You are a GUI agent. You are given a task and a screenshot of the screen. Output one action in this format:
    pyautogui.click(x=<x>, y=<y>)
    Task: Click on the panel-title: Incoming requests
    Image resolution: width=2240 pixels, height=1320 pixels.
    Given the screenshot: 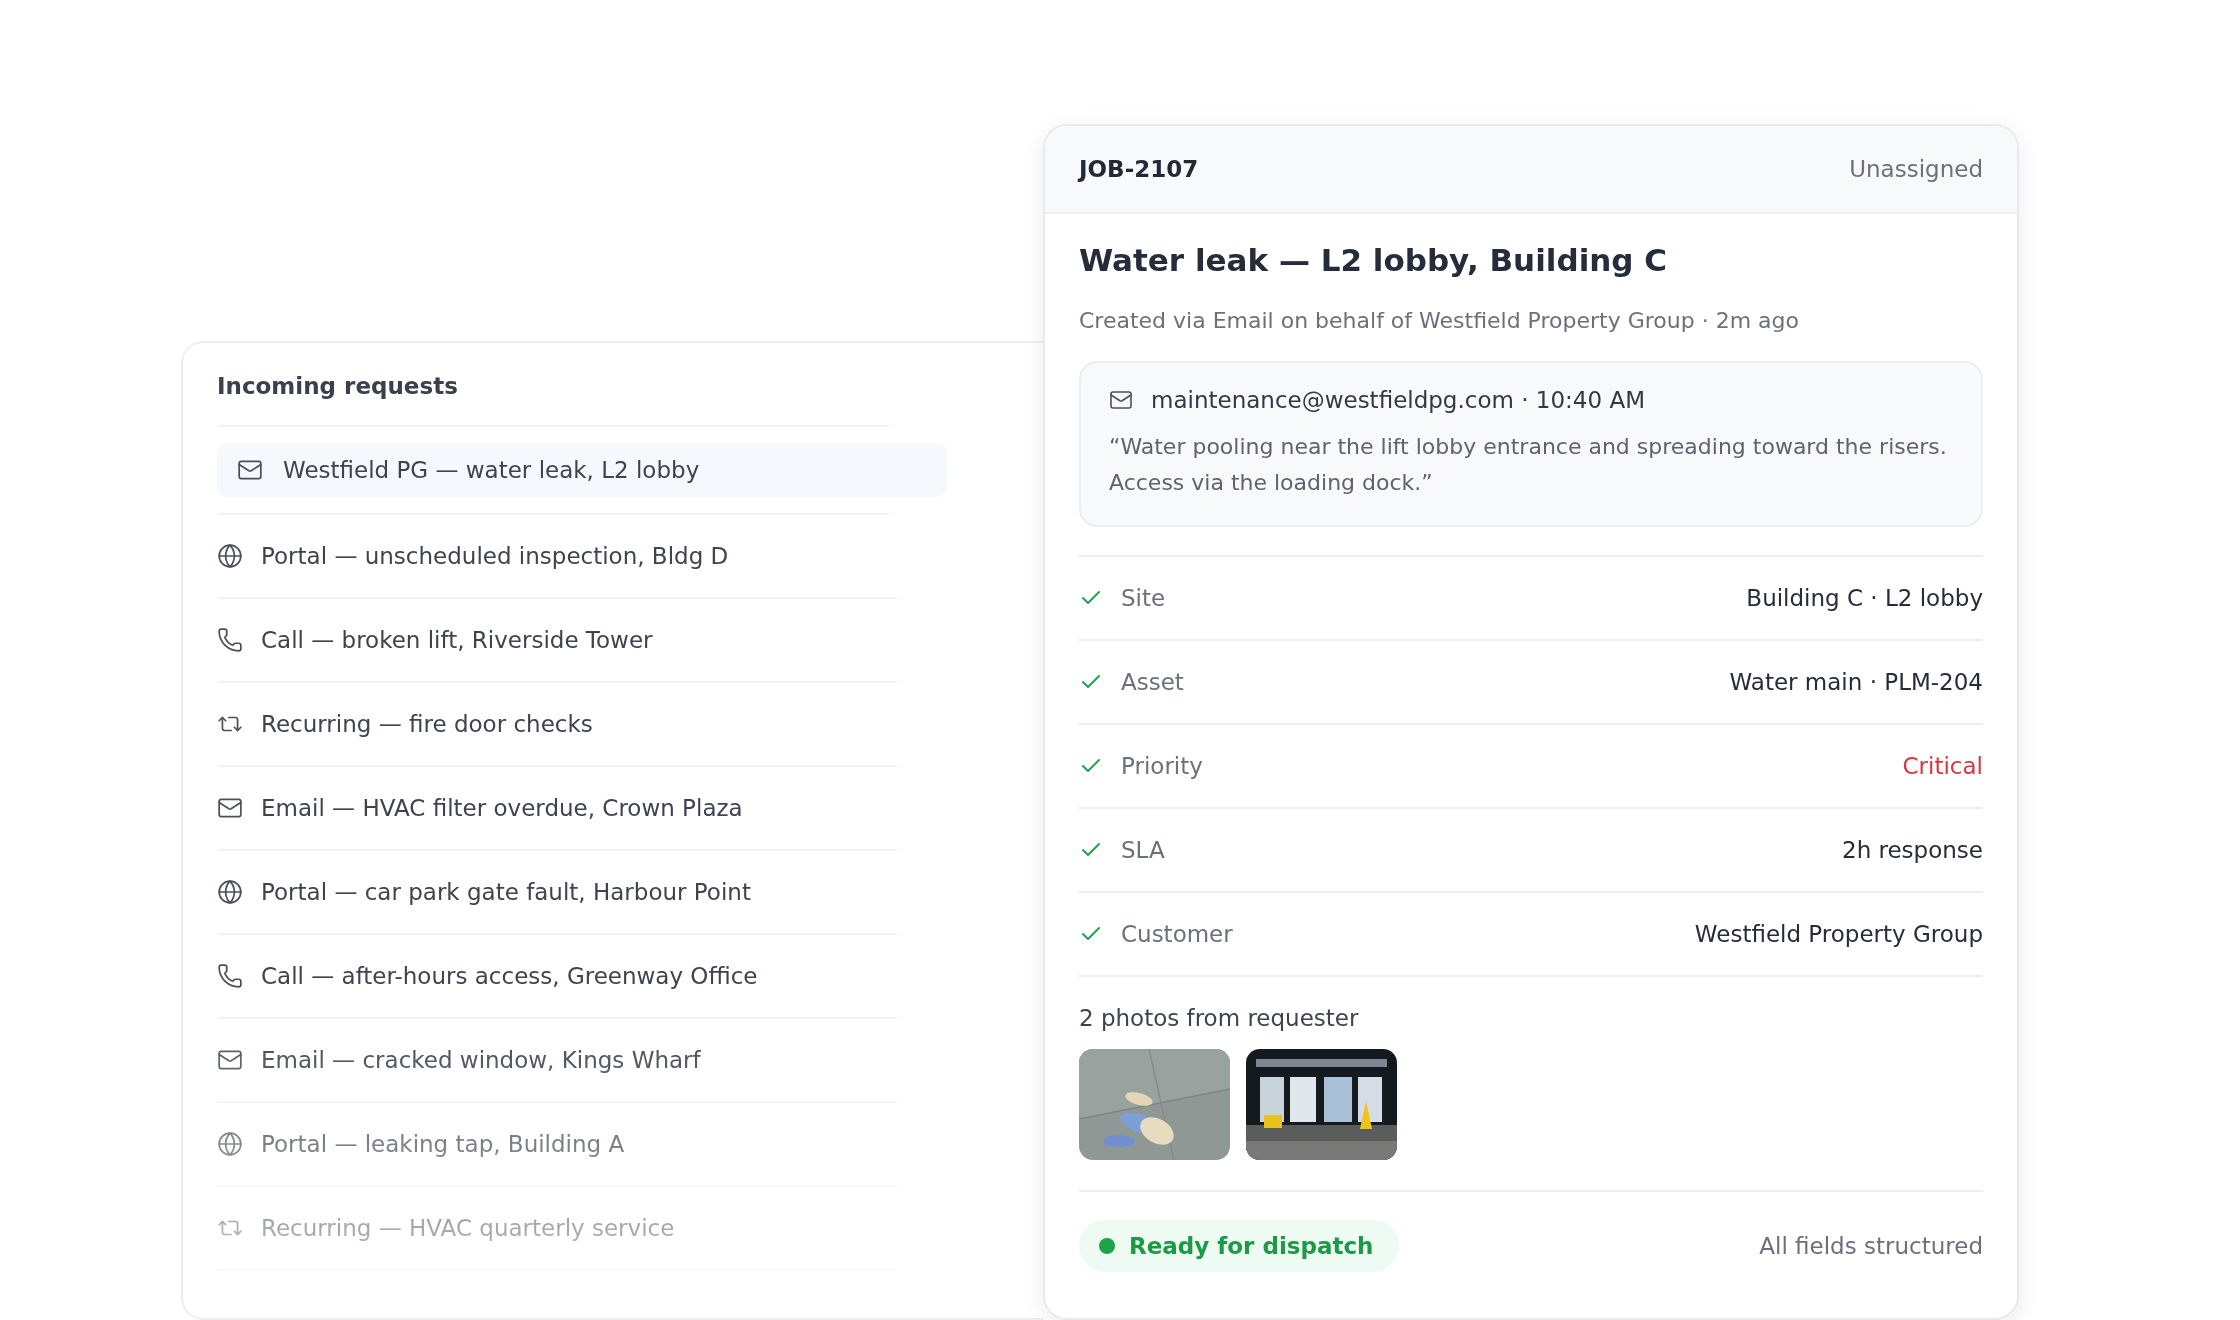 What is the action you would take?
    pyautogui.click(x=553, y=400)
    